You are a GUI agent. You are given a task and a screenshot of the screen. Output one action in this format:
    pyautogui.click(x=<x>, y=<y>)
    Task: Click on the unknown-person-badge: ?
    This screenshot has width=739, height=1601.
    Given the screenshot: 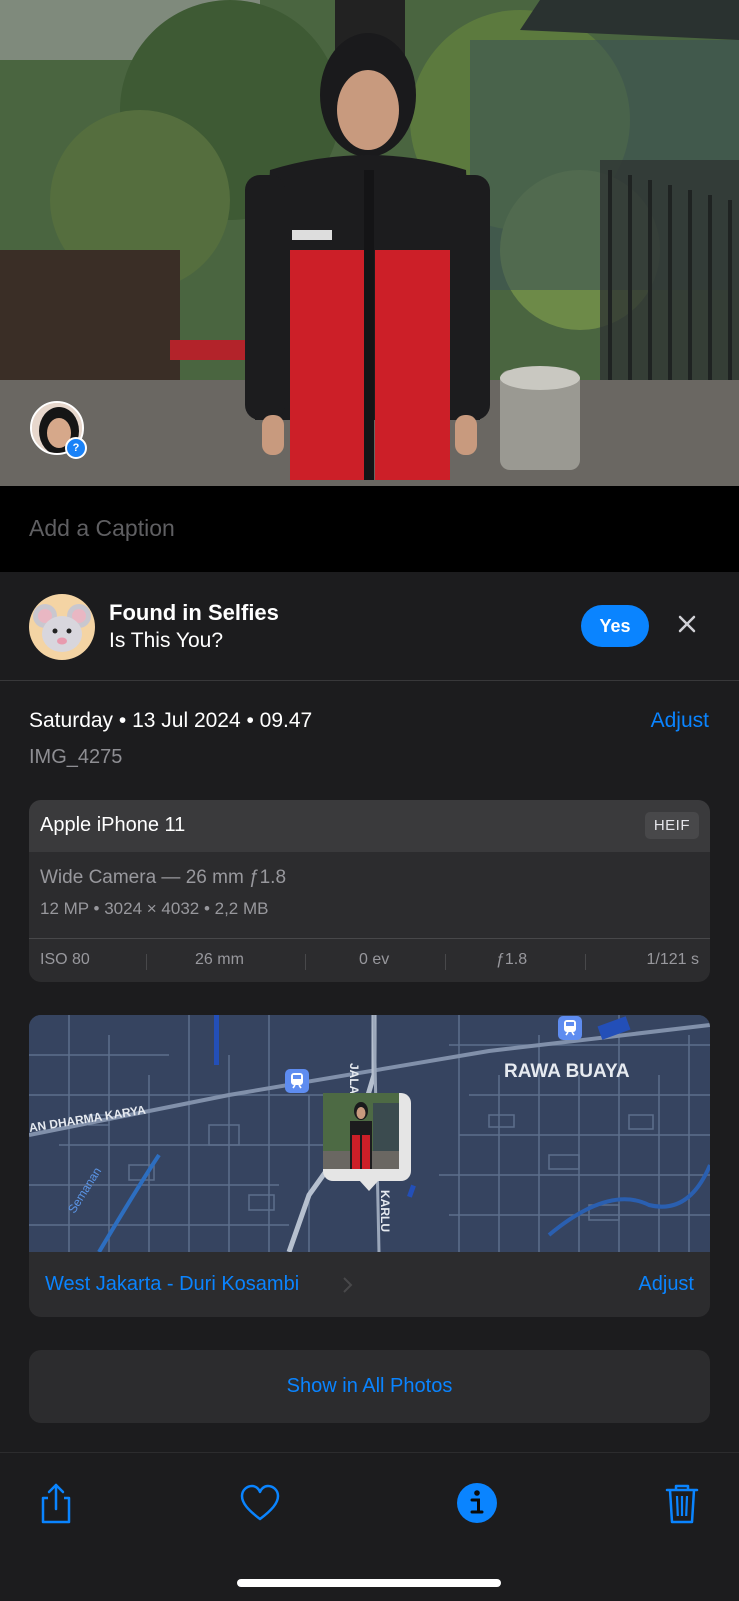 What is the action you would take?
    pyautogui.click(x=76, y=448)
    